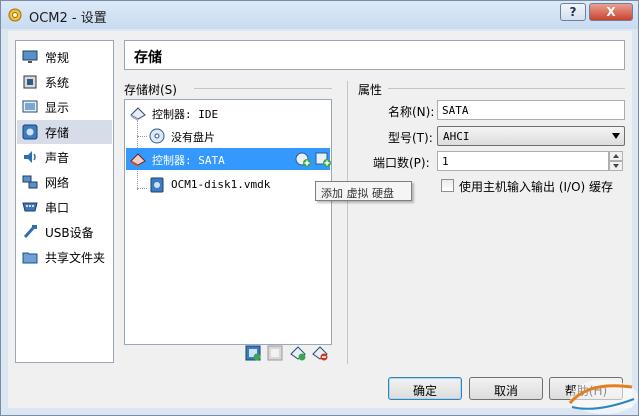 Image resolution: width=639 pixels, height=416 pixels. What do you see at coordinates (57, 183) in the screenshot?
I see `nav-label: 网络` at bounding box center [57, 183].